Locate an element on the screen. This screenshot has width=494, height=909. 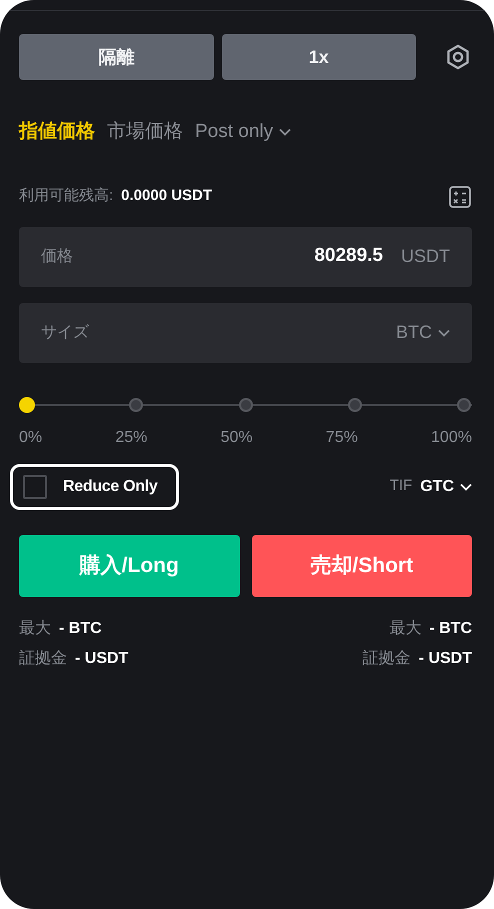
checkbox-label: Reduce Only is located at coordinates (110, 486).